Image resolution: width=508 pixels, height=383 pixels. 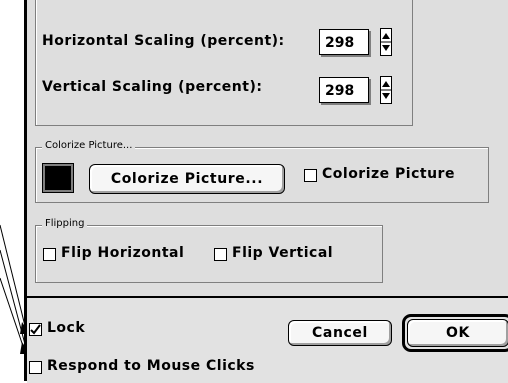 I want to click on flip-horizontal-label: Flip Horizontal, so click(x=123, y=253).